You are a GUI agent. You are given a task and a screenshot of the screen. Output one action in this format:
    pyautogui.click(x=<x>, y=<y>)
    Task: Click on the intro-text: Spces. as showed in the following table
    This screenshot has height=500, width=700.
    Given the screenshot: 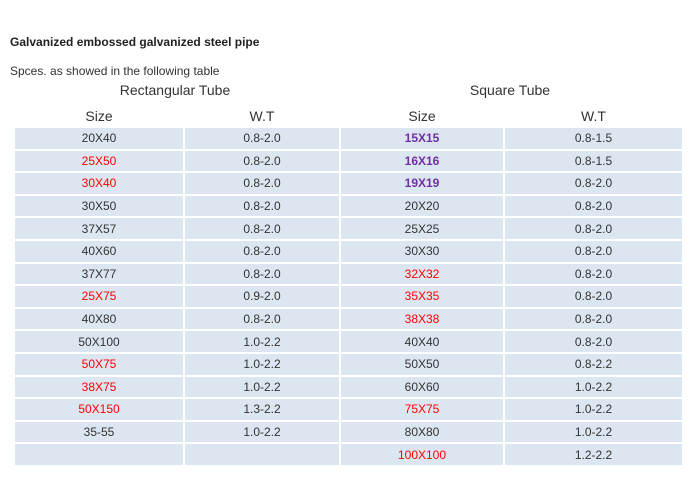 What is the action you would take?
    pyautogui.click(x=115, y=71)
    